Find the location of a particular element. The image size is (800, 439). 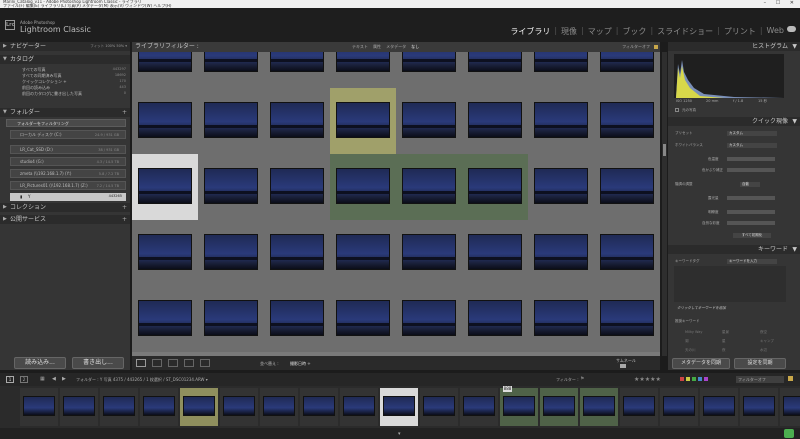

folder-filter-field: フォルダーをフィルタリング is located at coordinates (66, 123).